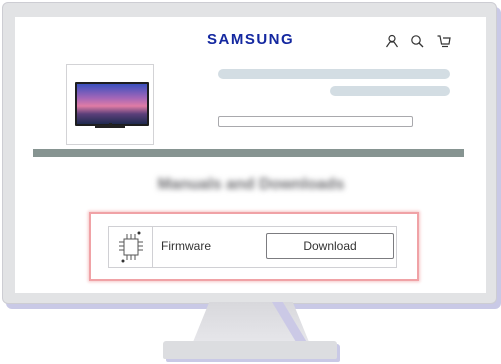 Image resolution: width=501 pixels, height=364 pixels. I want to click on tv-icon, so click(112, 104).